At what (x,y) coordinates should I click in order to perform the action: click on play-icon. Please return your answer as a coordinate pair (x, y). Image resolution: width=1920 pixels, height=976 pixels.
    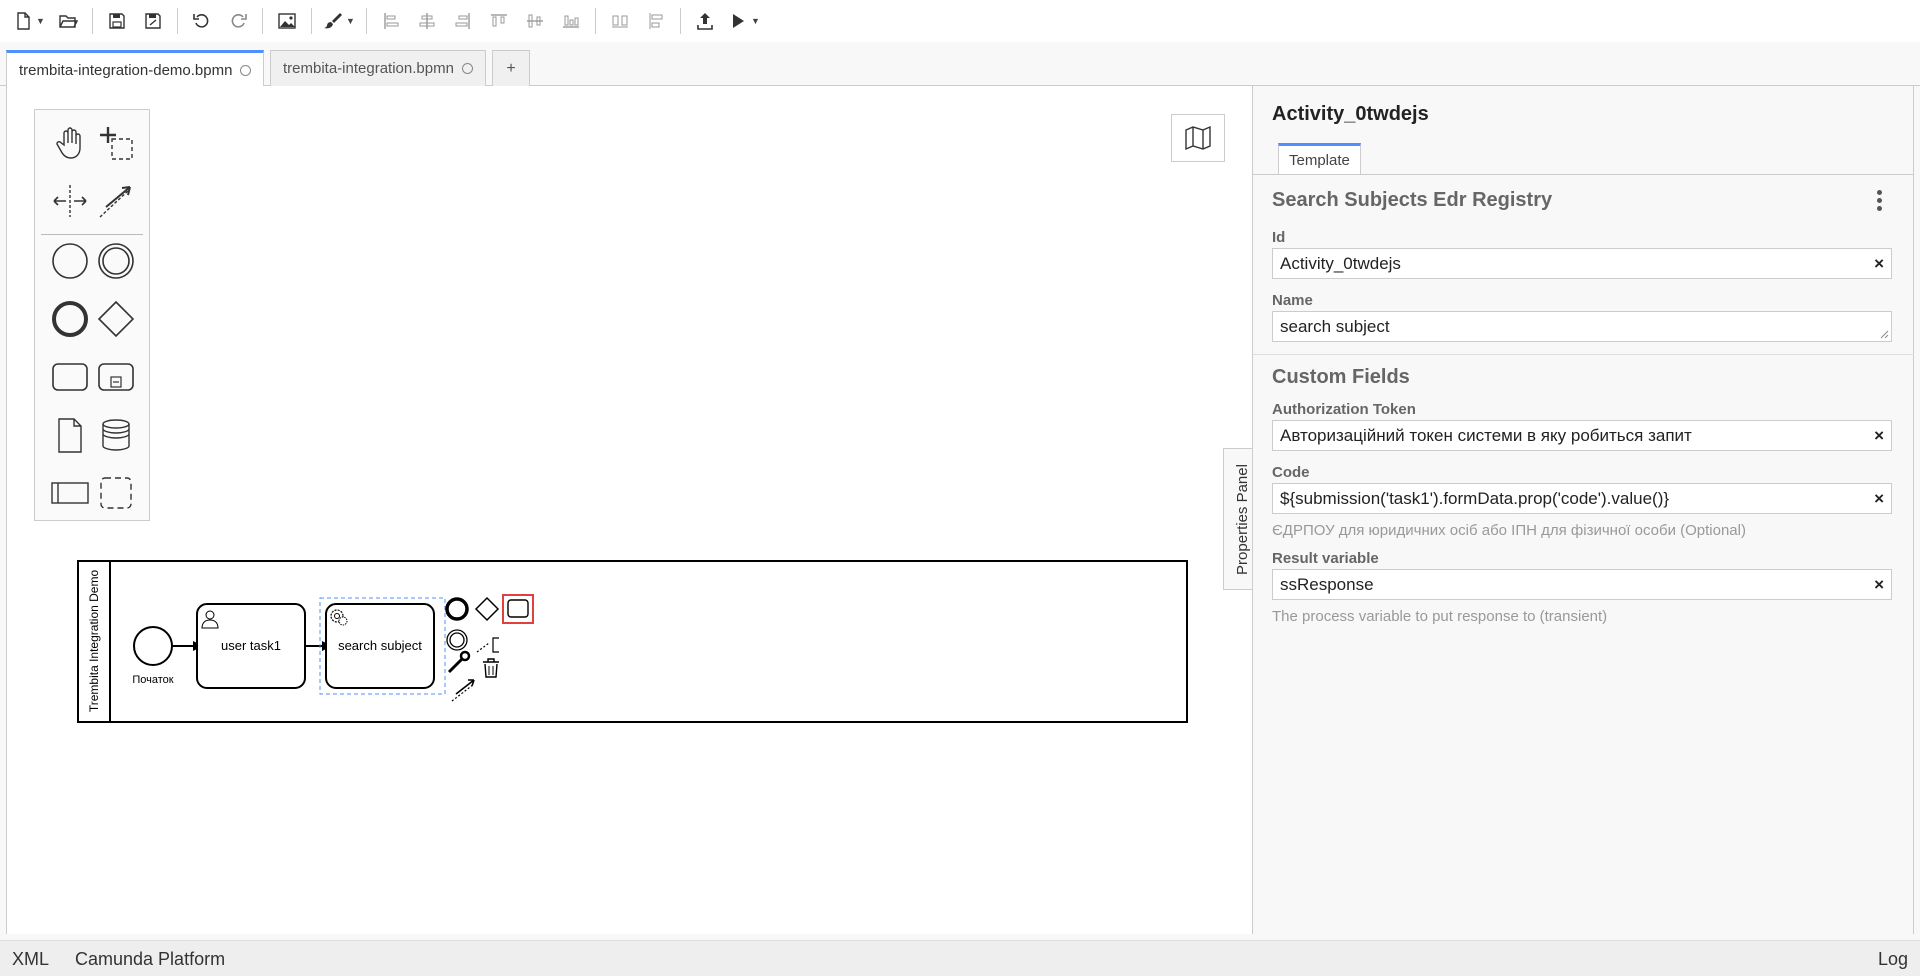
    Looking at the image, I should click on (739, 21).